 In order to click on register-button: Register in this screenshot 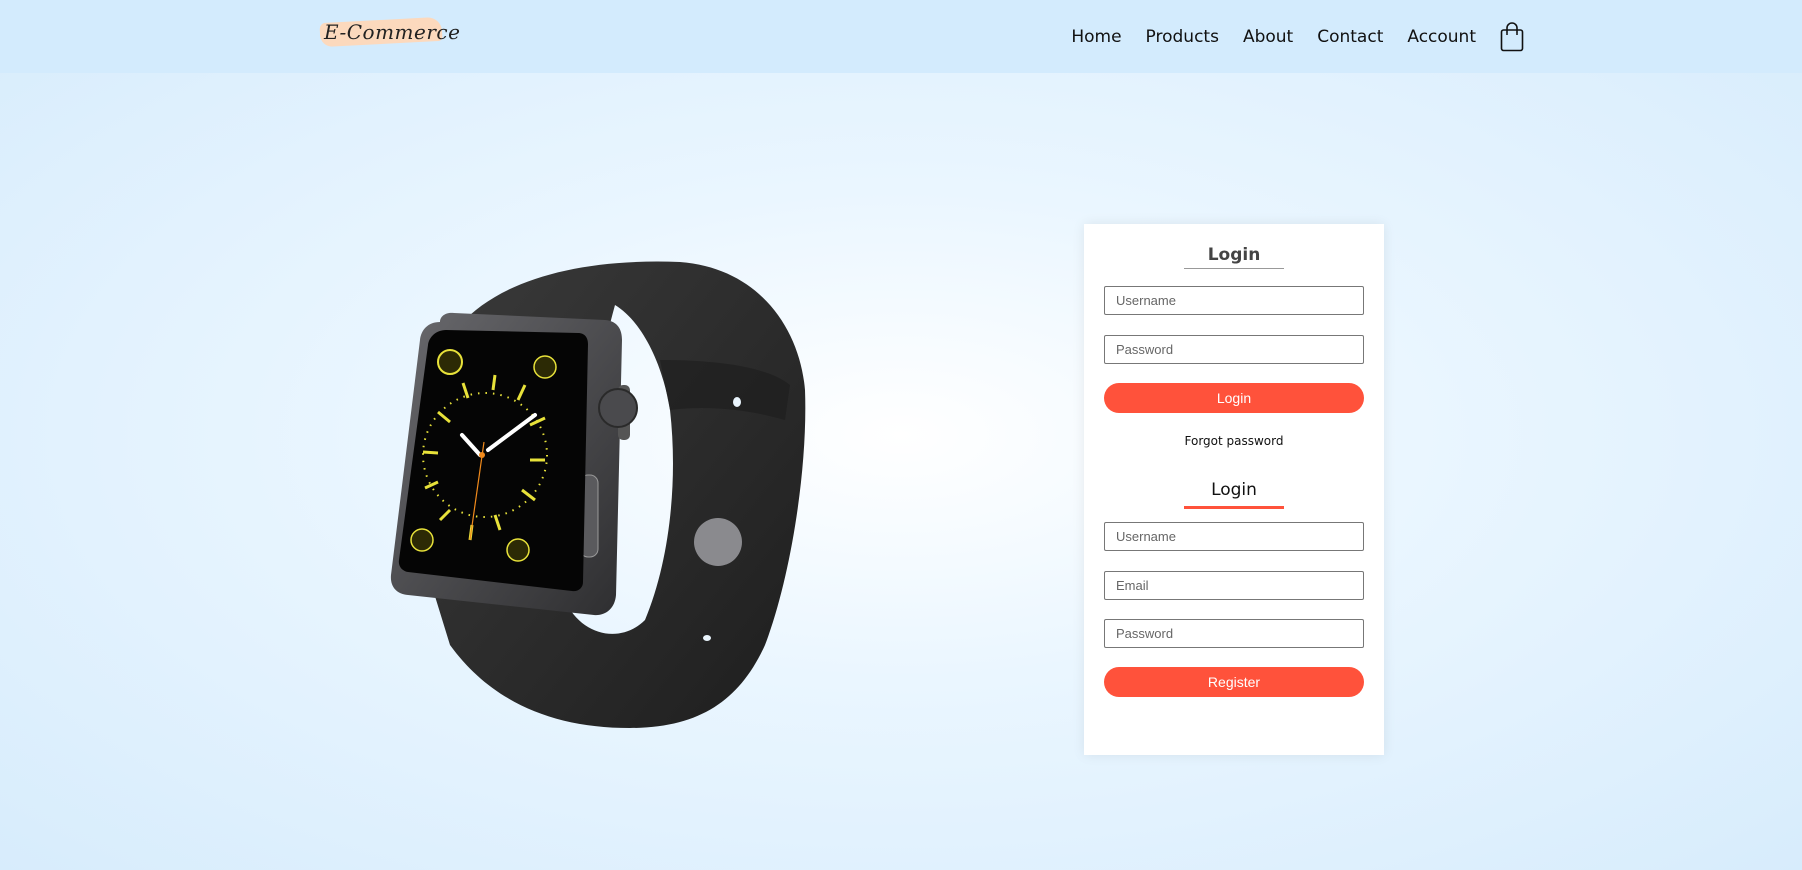, I will do `click(1234, 682)`.